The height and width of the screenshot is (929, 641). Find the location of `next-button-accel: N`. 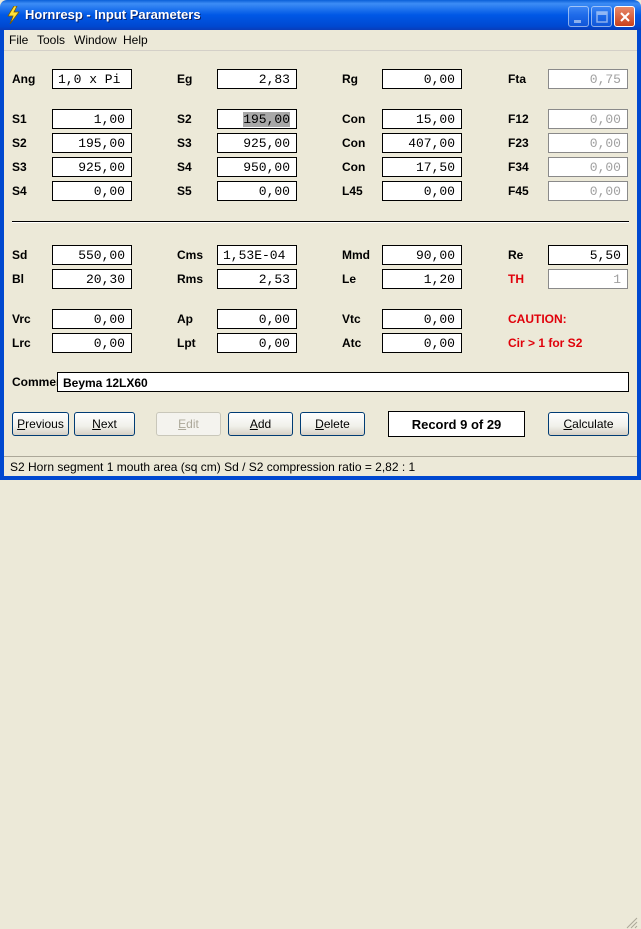

next-button-accel: N is located at coordinates (96, 424).